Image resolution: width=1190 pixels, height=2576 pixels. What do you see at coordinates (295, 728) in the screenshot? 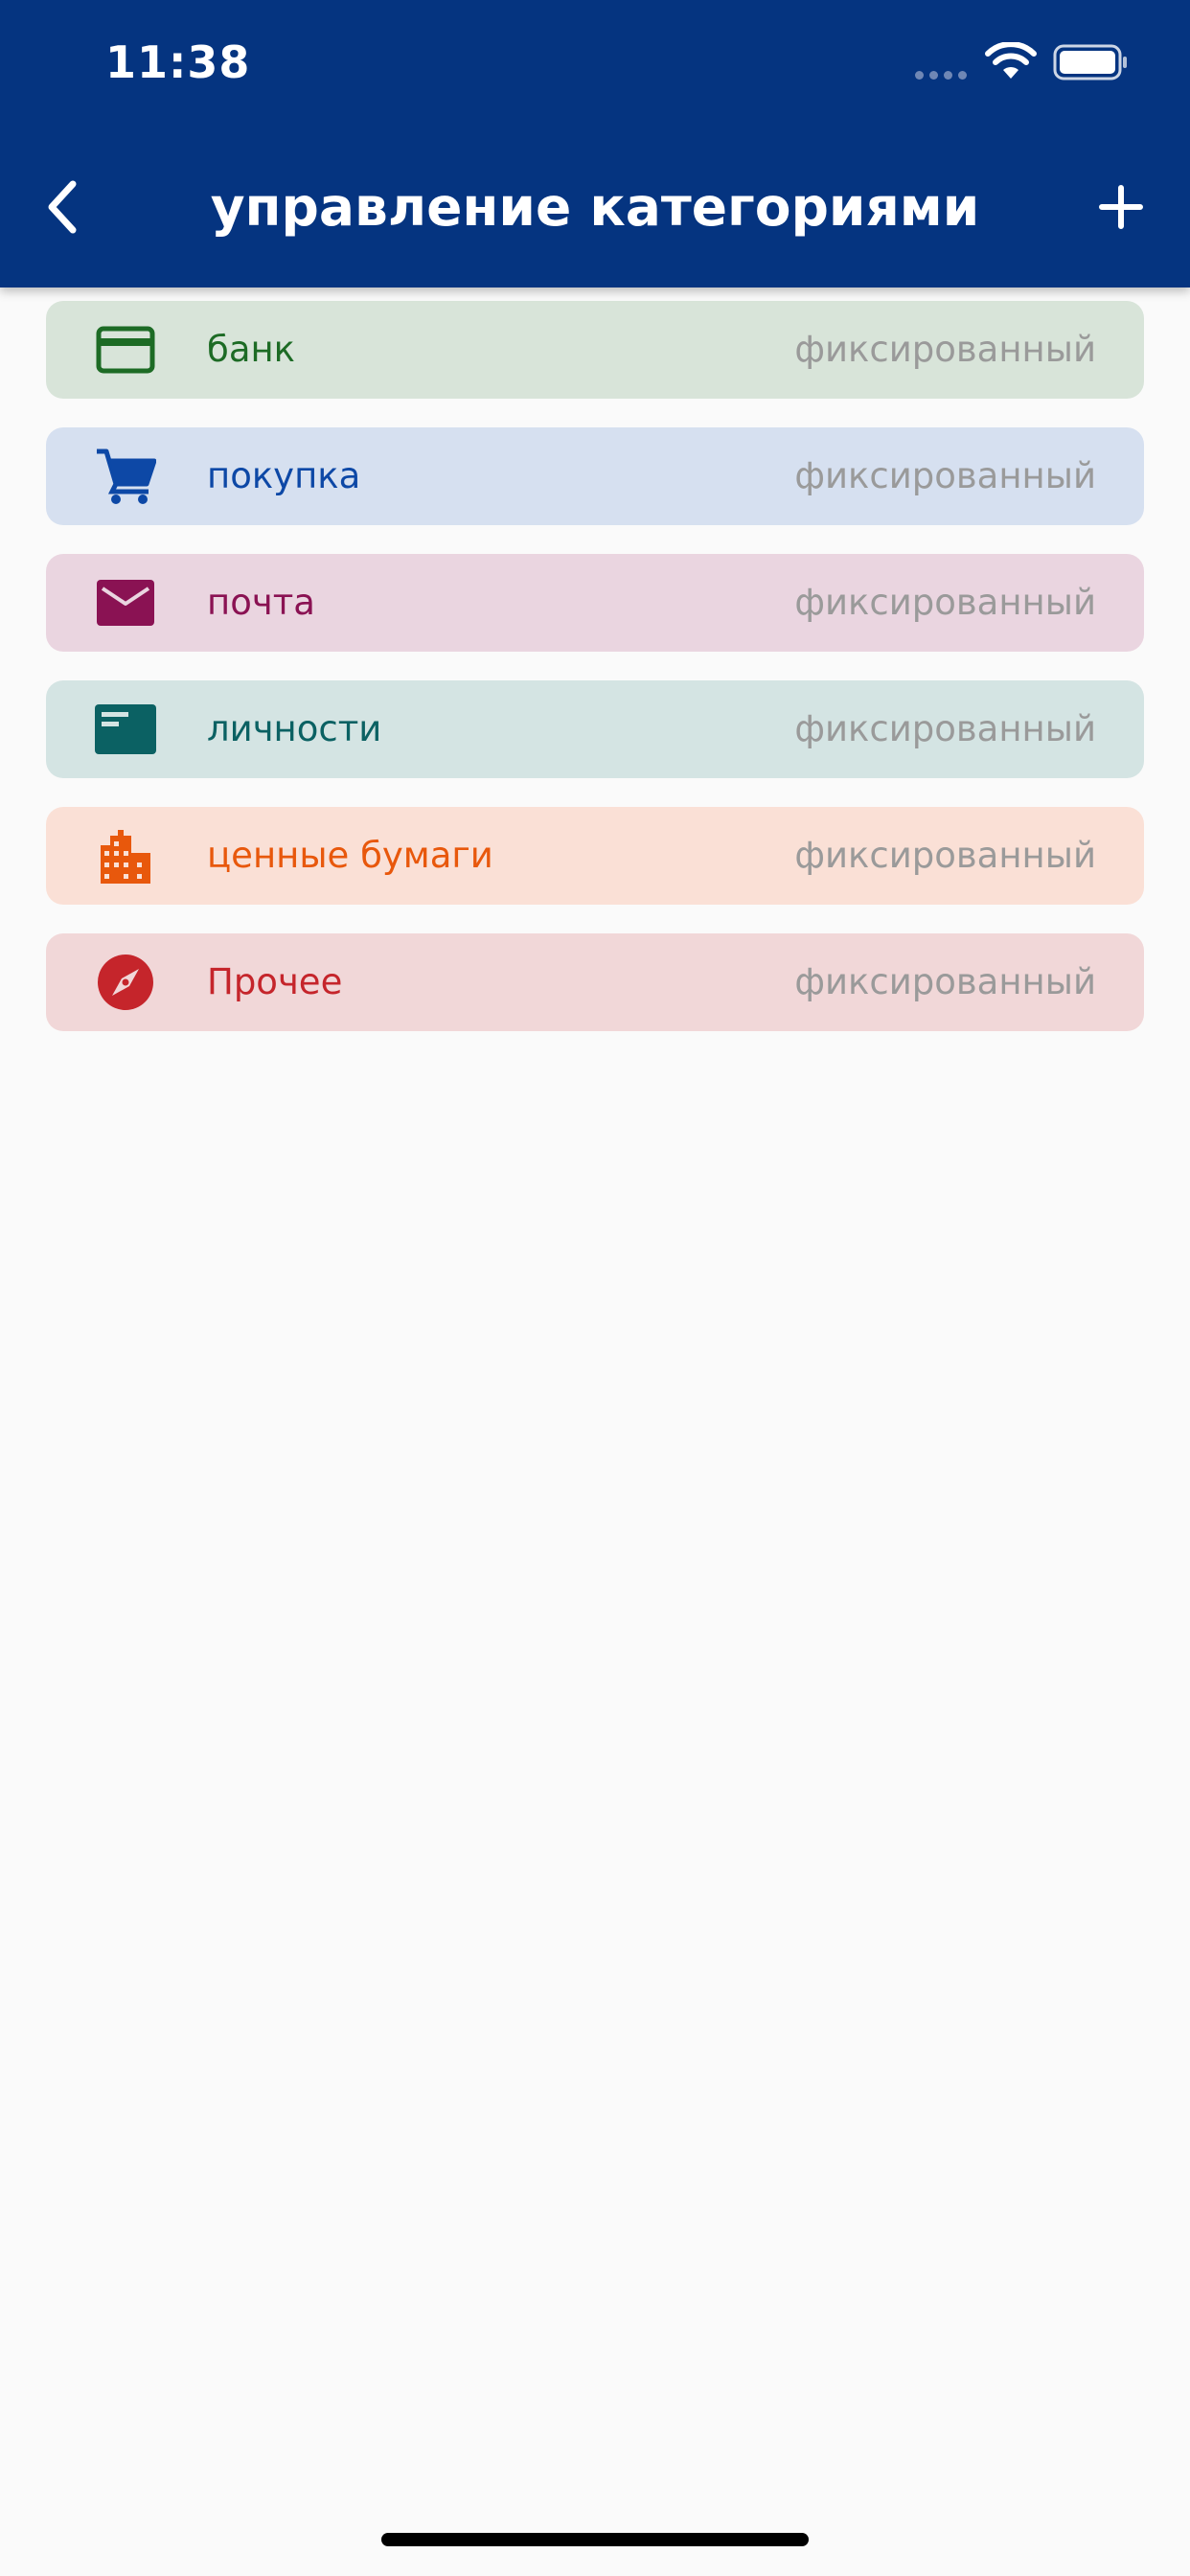
I see `category-label: личности` at bounding box center [295, 728].